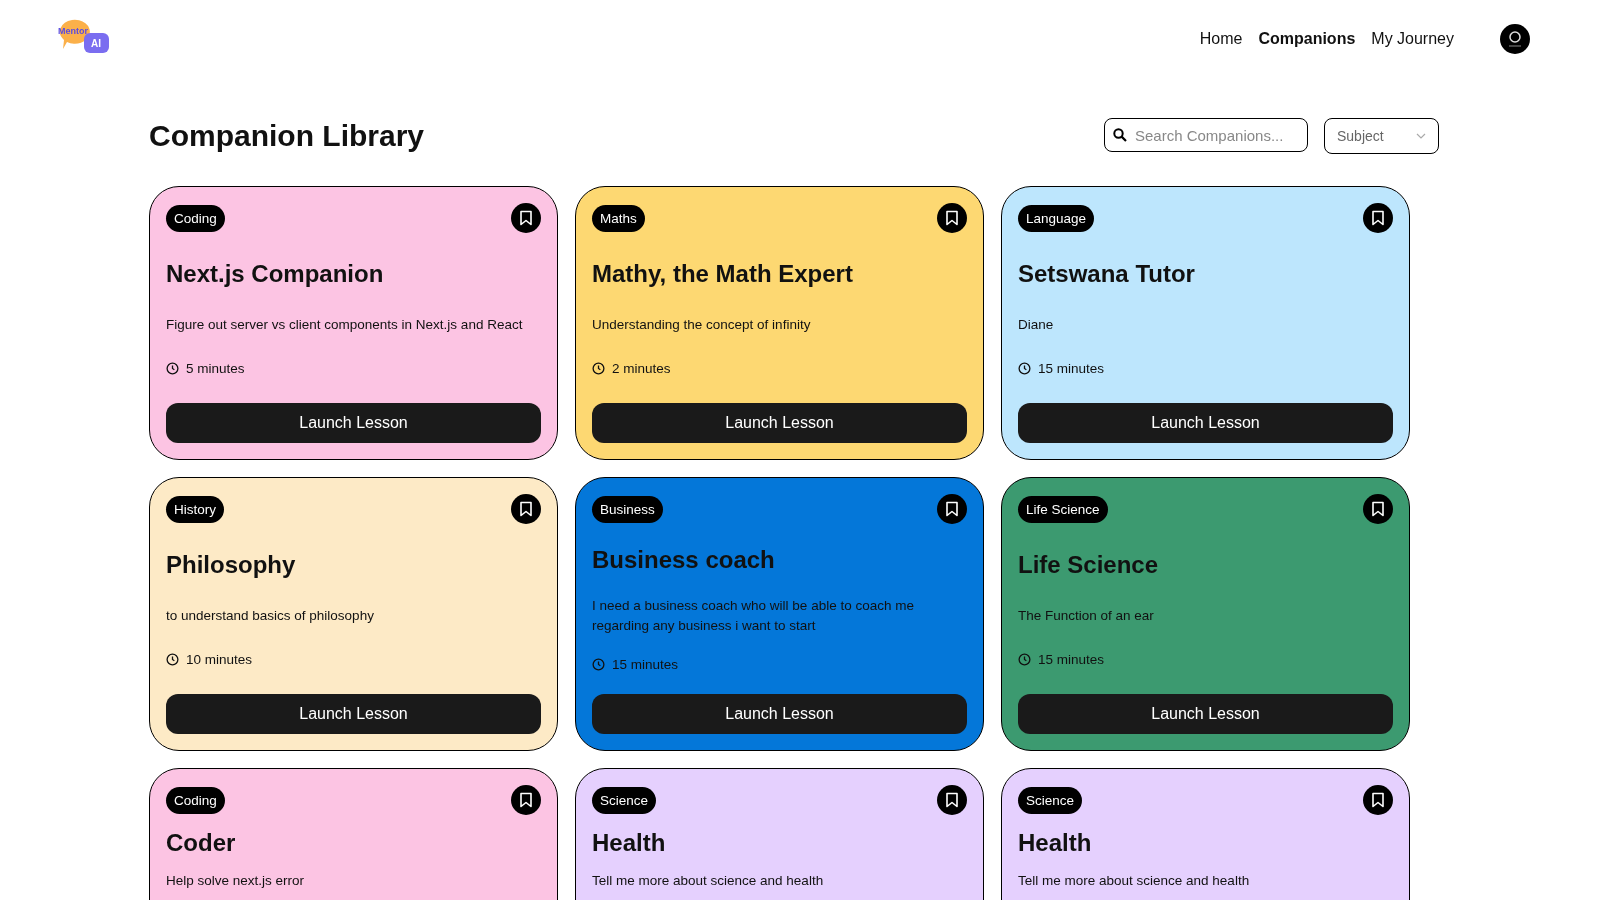 The image size is (1600, 900). I want to click on page-title: Companion Library, so click(287, 136).